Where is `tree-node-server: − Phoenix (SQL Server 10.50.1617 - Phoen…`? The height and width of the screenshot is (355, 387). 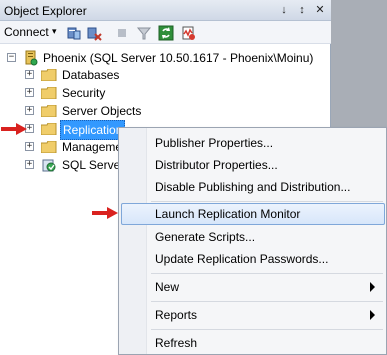 tree-node-server: − Phoenix (SQL Server 10.50.1617 - Phoen… is located at coordinates (165, 58).